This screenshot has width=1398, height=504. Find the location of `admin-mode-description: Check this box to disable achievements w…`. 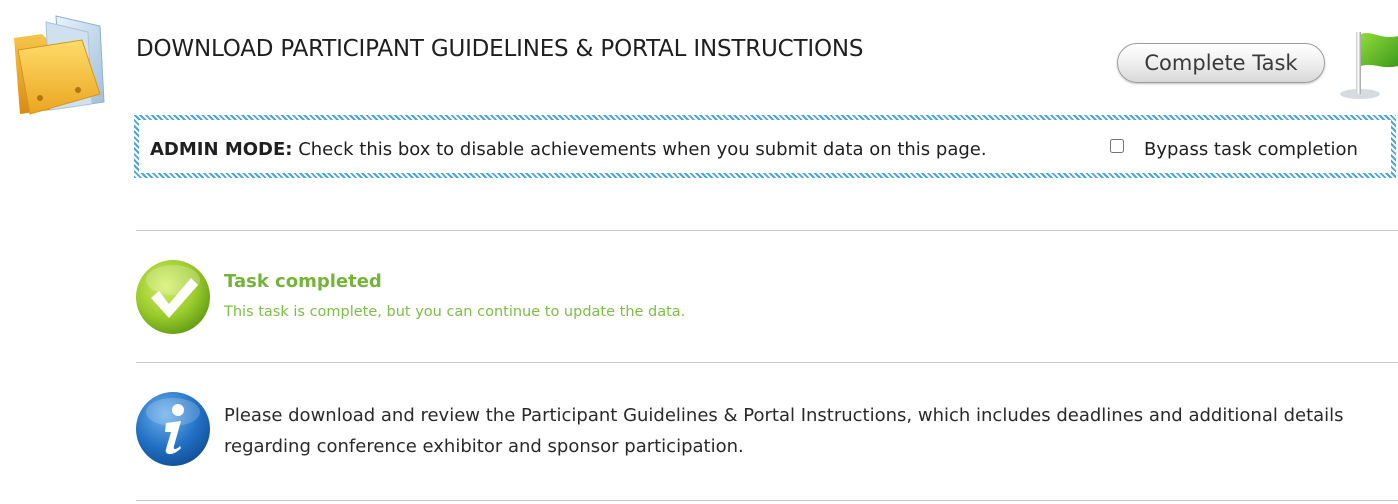

admin-mode-description: Check this box to disable achievements w… is located at coordinates (639, 149).